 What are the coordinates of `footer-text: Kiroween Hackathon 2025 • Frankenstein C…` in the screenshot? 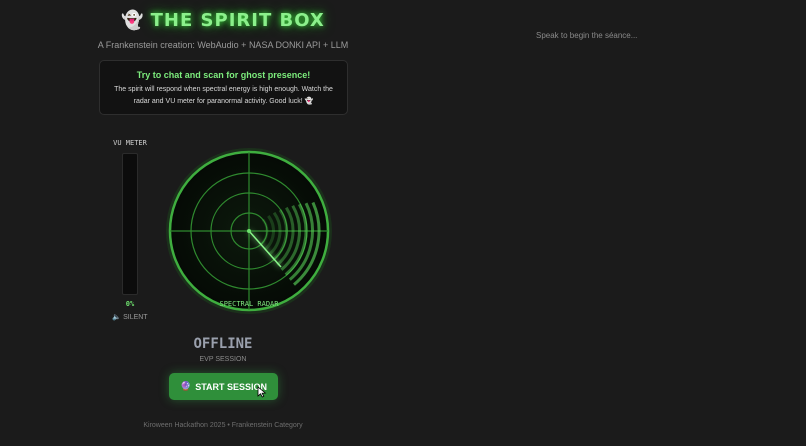 It's located at (223, 425).